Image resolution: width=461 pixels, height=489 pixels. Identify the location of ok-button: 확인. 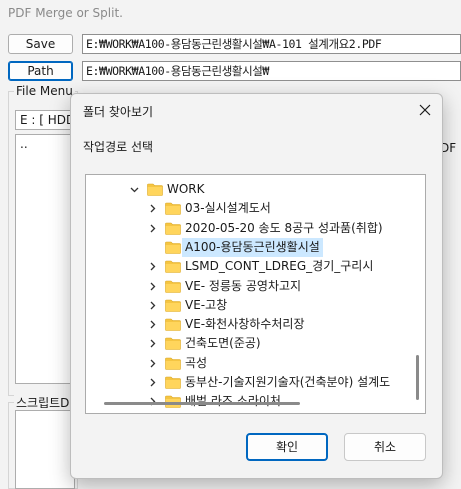
(287, 447).